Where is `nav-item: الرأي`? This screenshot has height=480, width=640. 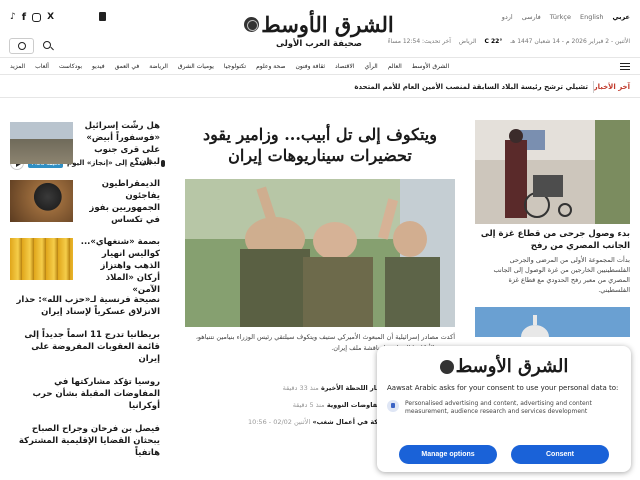 nav-item: الرأي is located at coordinates (371, 66).